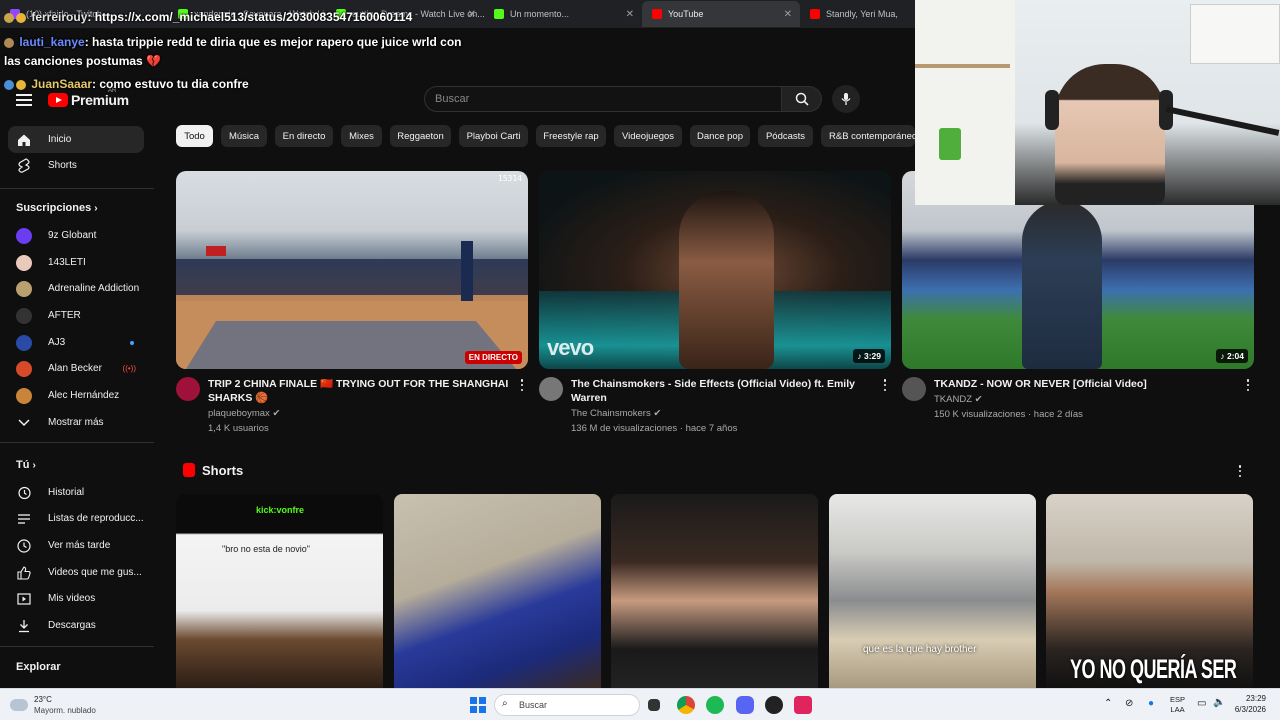 This screenshot has width=1280, height=720. I want to click on sidebar-item-subscription: AFTER, so click(76, 315).